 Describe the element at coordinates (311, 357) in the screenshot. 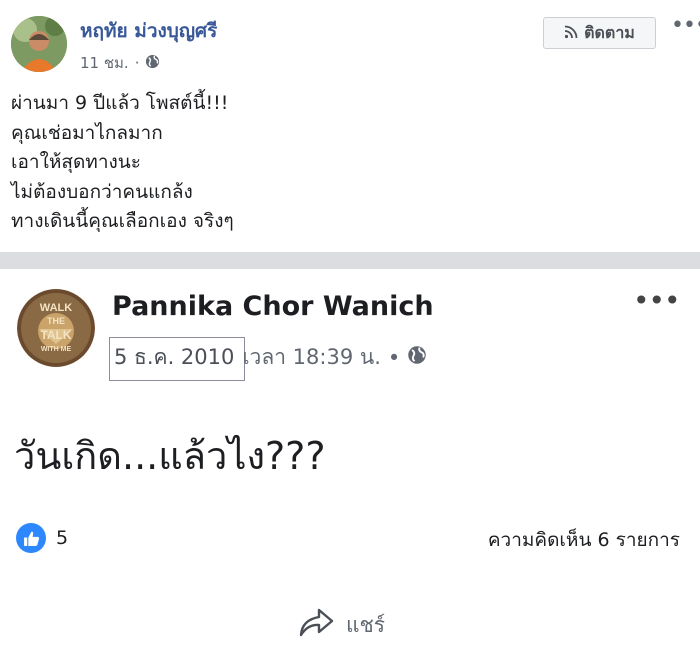

I see `shared-post-time: เวลา 18:39 น.` at that location.